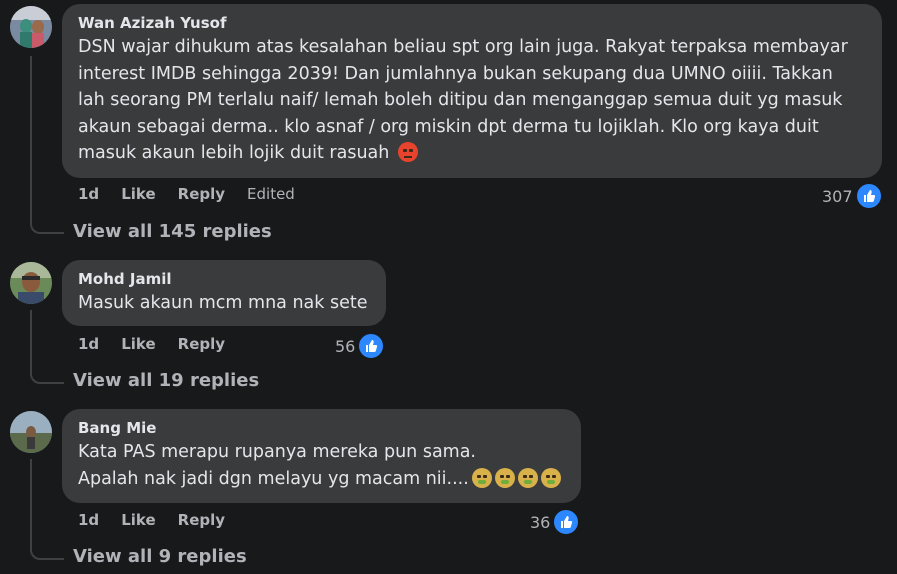 This screenshot has height=574, width=897. I want to click on view-replies-link: View all 9 replies, so click(160, 556).